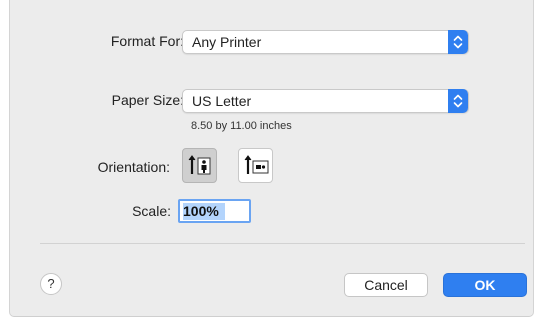 The height and width of the screenshot is (320, 536). I want to click on orientation-landscape-button, so click(255, 165).